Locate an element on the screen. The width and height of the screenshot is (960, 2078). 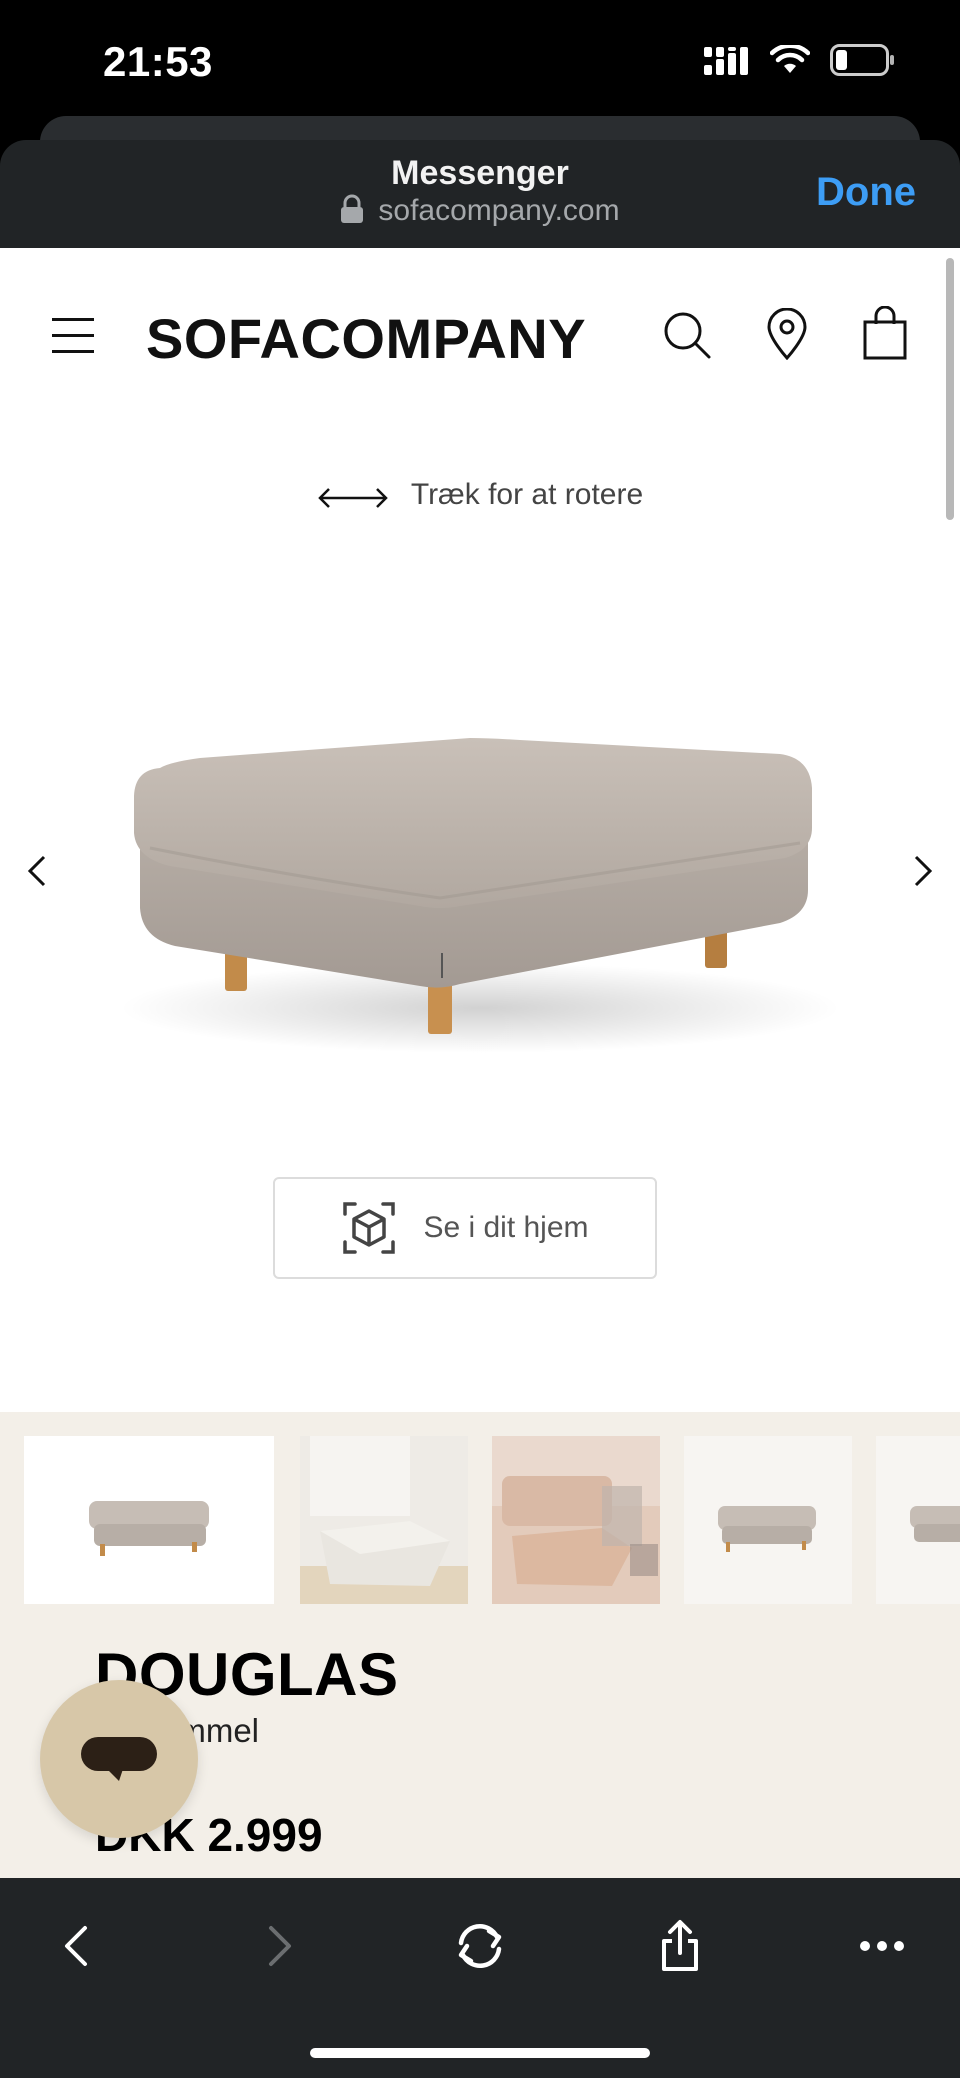
share-button is located at coordinates (680, 1946).